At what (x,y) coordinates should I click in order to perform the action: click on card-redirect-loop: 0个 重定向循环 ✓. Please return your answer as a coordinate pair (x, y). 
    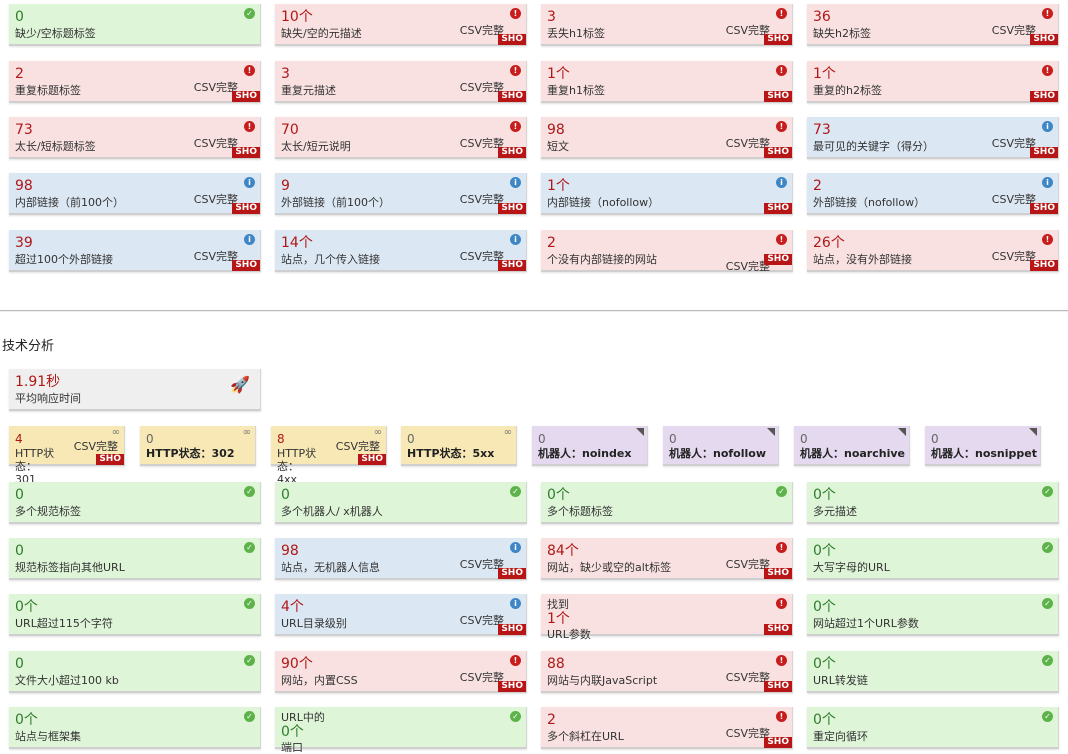
    Looking at the image, I should click on (933, 728).